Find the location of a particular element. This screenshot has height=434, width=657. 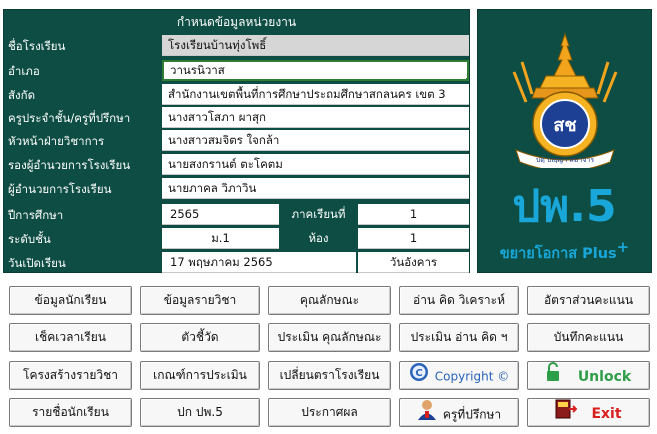

score-ratio-button: อัตราส่วนคะแนน is located at coordinates (588, 300).